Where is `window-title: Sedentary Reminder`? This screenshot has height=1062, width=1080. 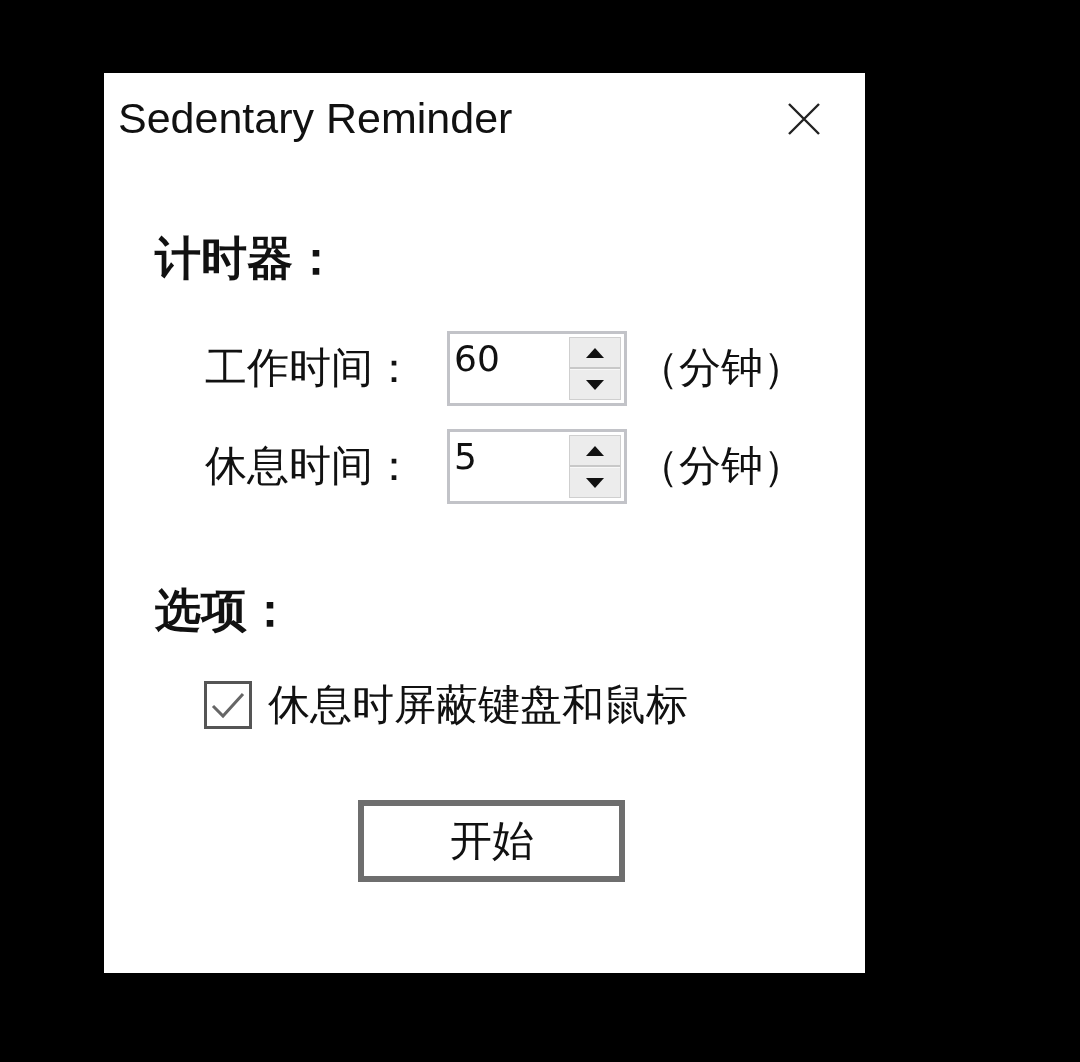 window-title: Sedentary Reminder is located at coordinates (315, 119).